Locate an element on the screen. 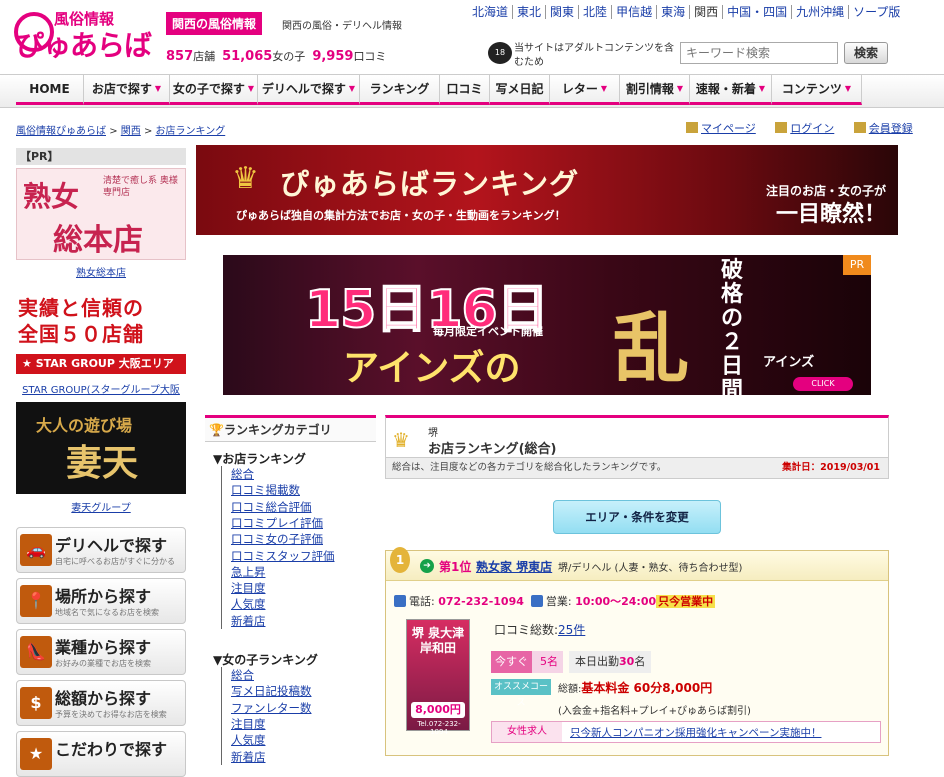 Image resolution: width=944 pixels, height=777 pixels. banner-subtitle: ぴゅあらば独自の集計方法でお店・女の子・生動画をランキング！ is located at coordinates (401, 215).